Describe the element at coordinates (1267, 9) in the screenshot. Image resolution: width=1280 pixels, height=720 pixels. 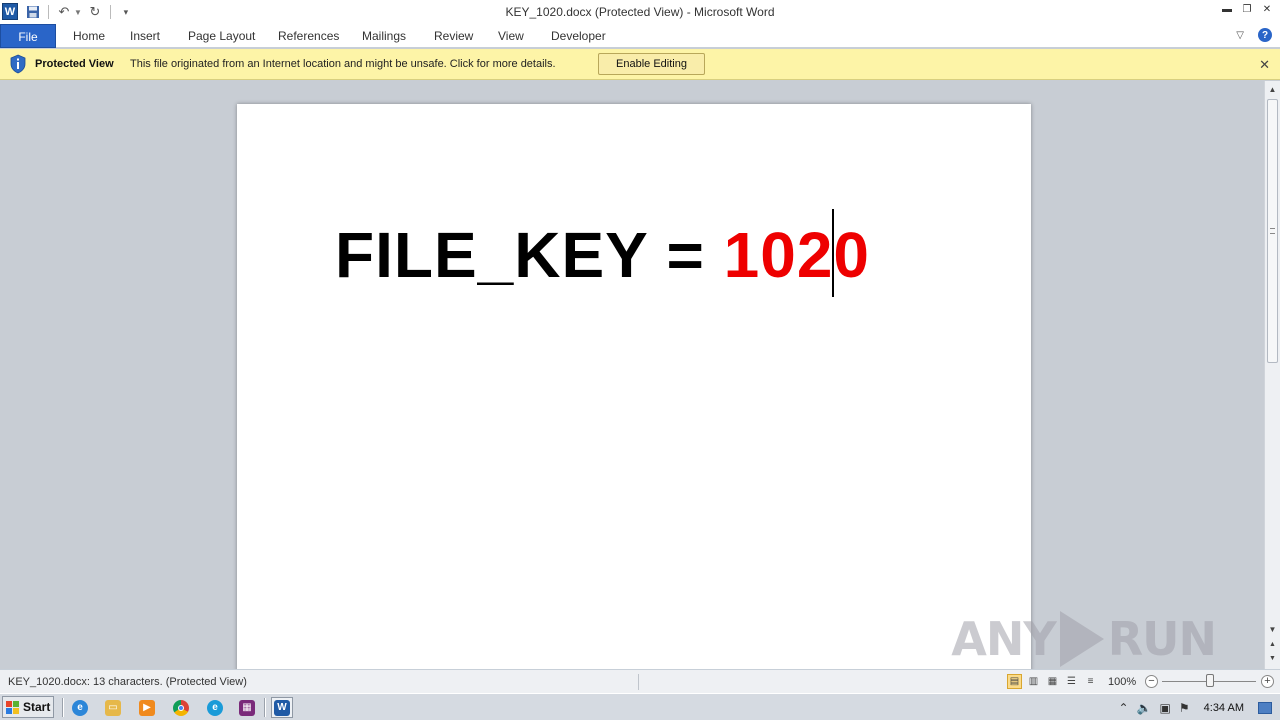
I see `close-icon: ✕` at that location.